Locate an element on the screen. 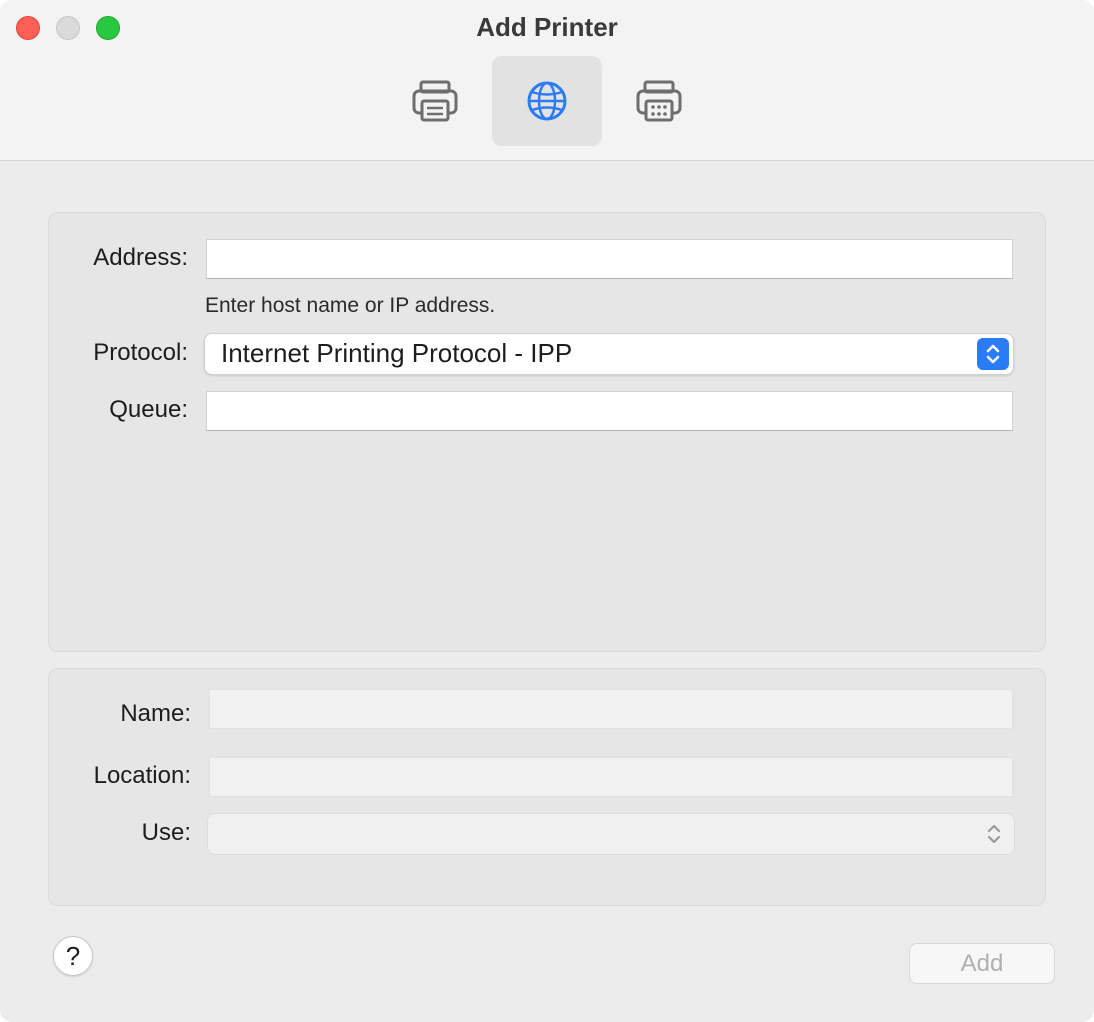 This screenshot has width=1094, height=1022. queue-field is located at coordinates (609, 411).